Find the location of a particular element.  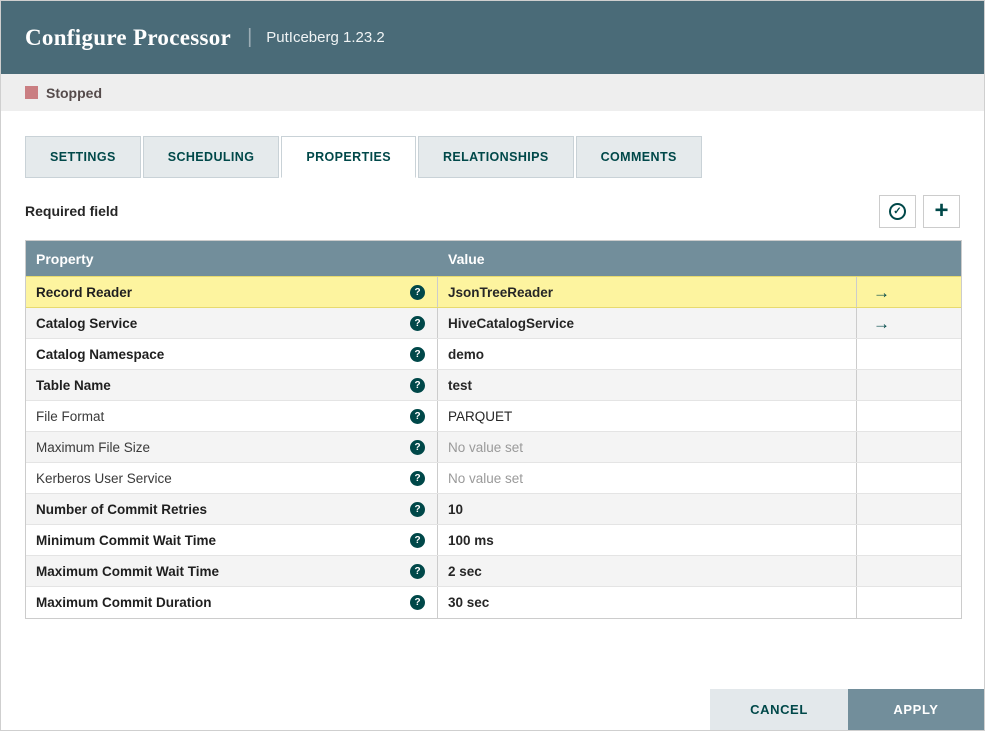

table-row: Minimum Commit Wait Time ? 100 ms is located at coordinates (493, 540).